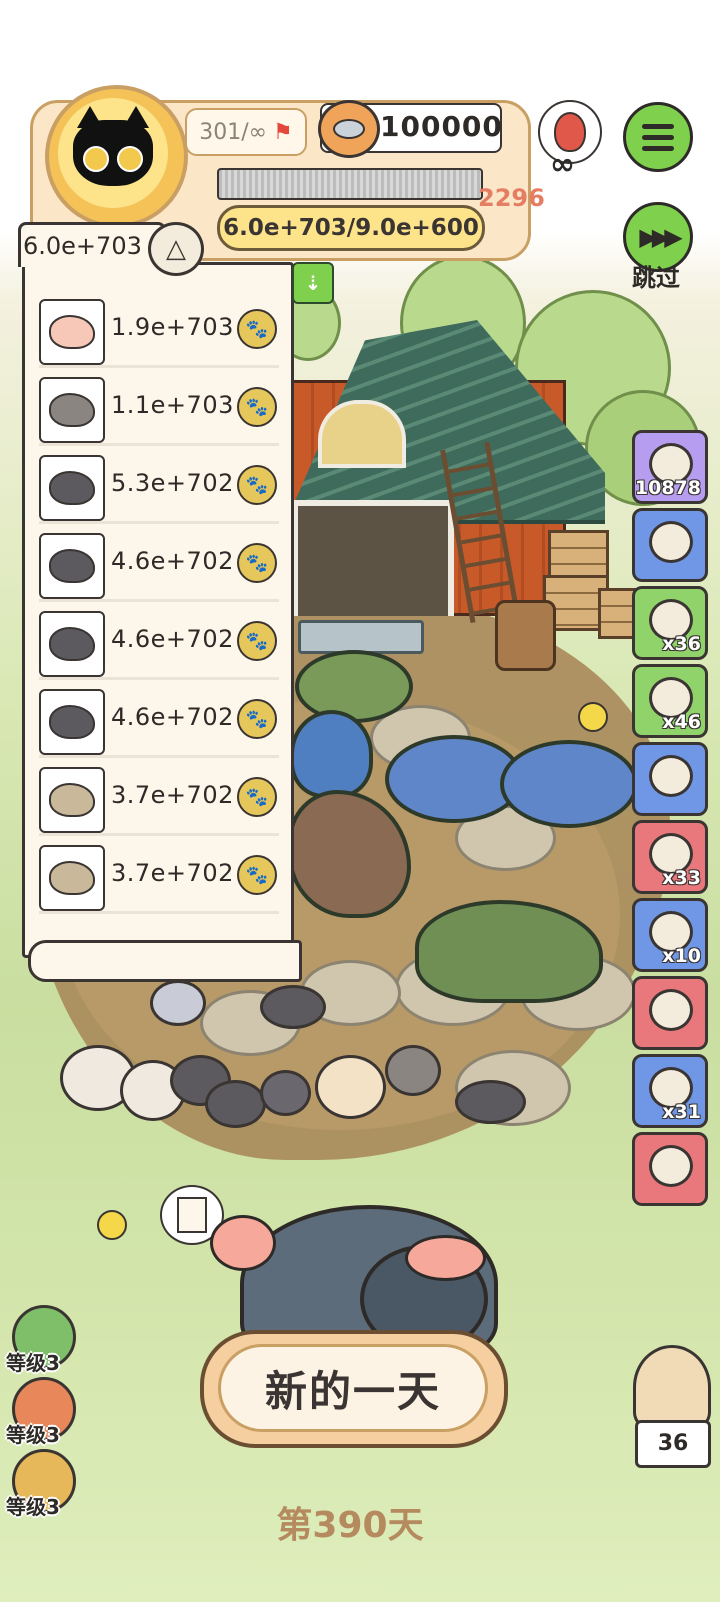  Describe the element at coordinates (656, 275) in the screenshot. I see `skip-label: 跳过` at that location.